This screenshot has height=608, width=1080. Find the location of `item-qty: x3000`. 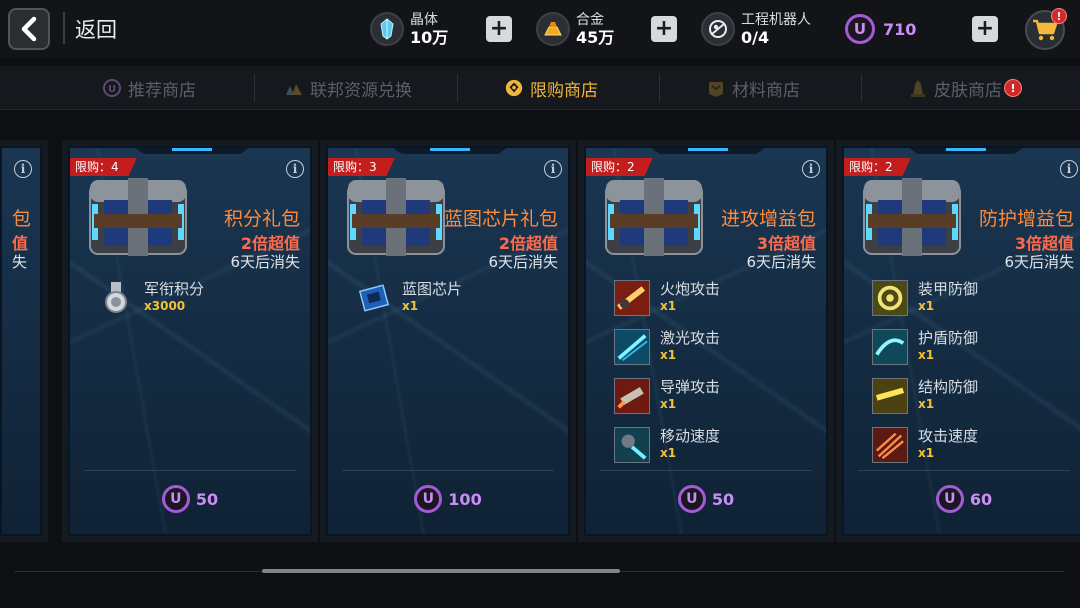

item-qty: x3000 is located at coordinates (165, 306).